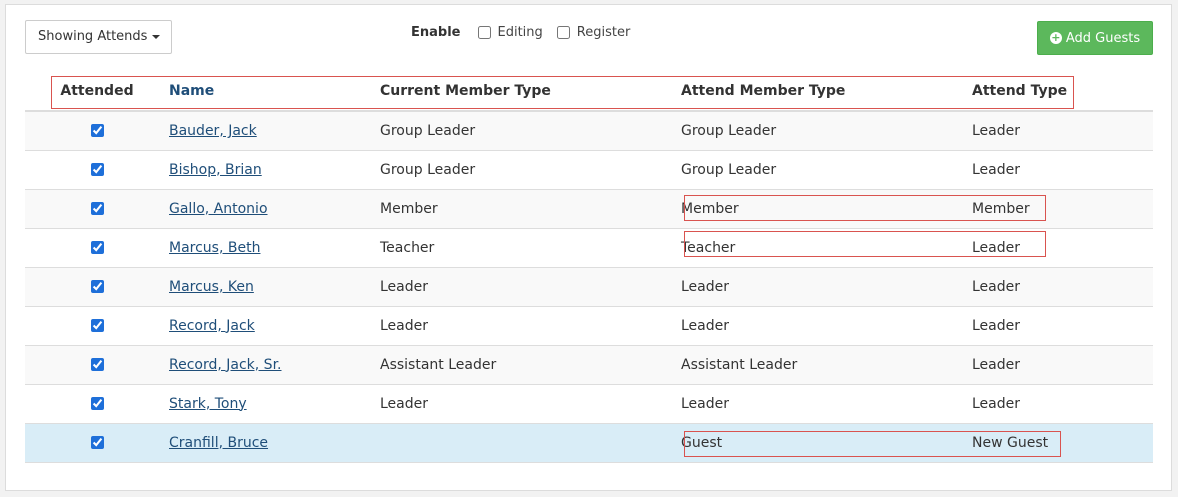 This screenshot has height=497, width=1178. I want to click on member-name-link: Marcus, Ken, so click(211, 287).